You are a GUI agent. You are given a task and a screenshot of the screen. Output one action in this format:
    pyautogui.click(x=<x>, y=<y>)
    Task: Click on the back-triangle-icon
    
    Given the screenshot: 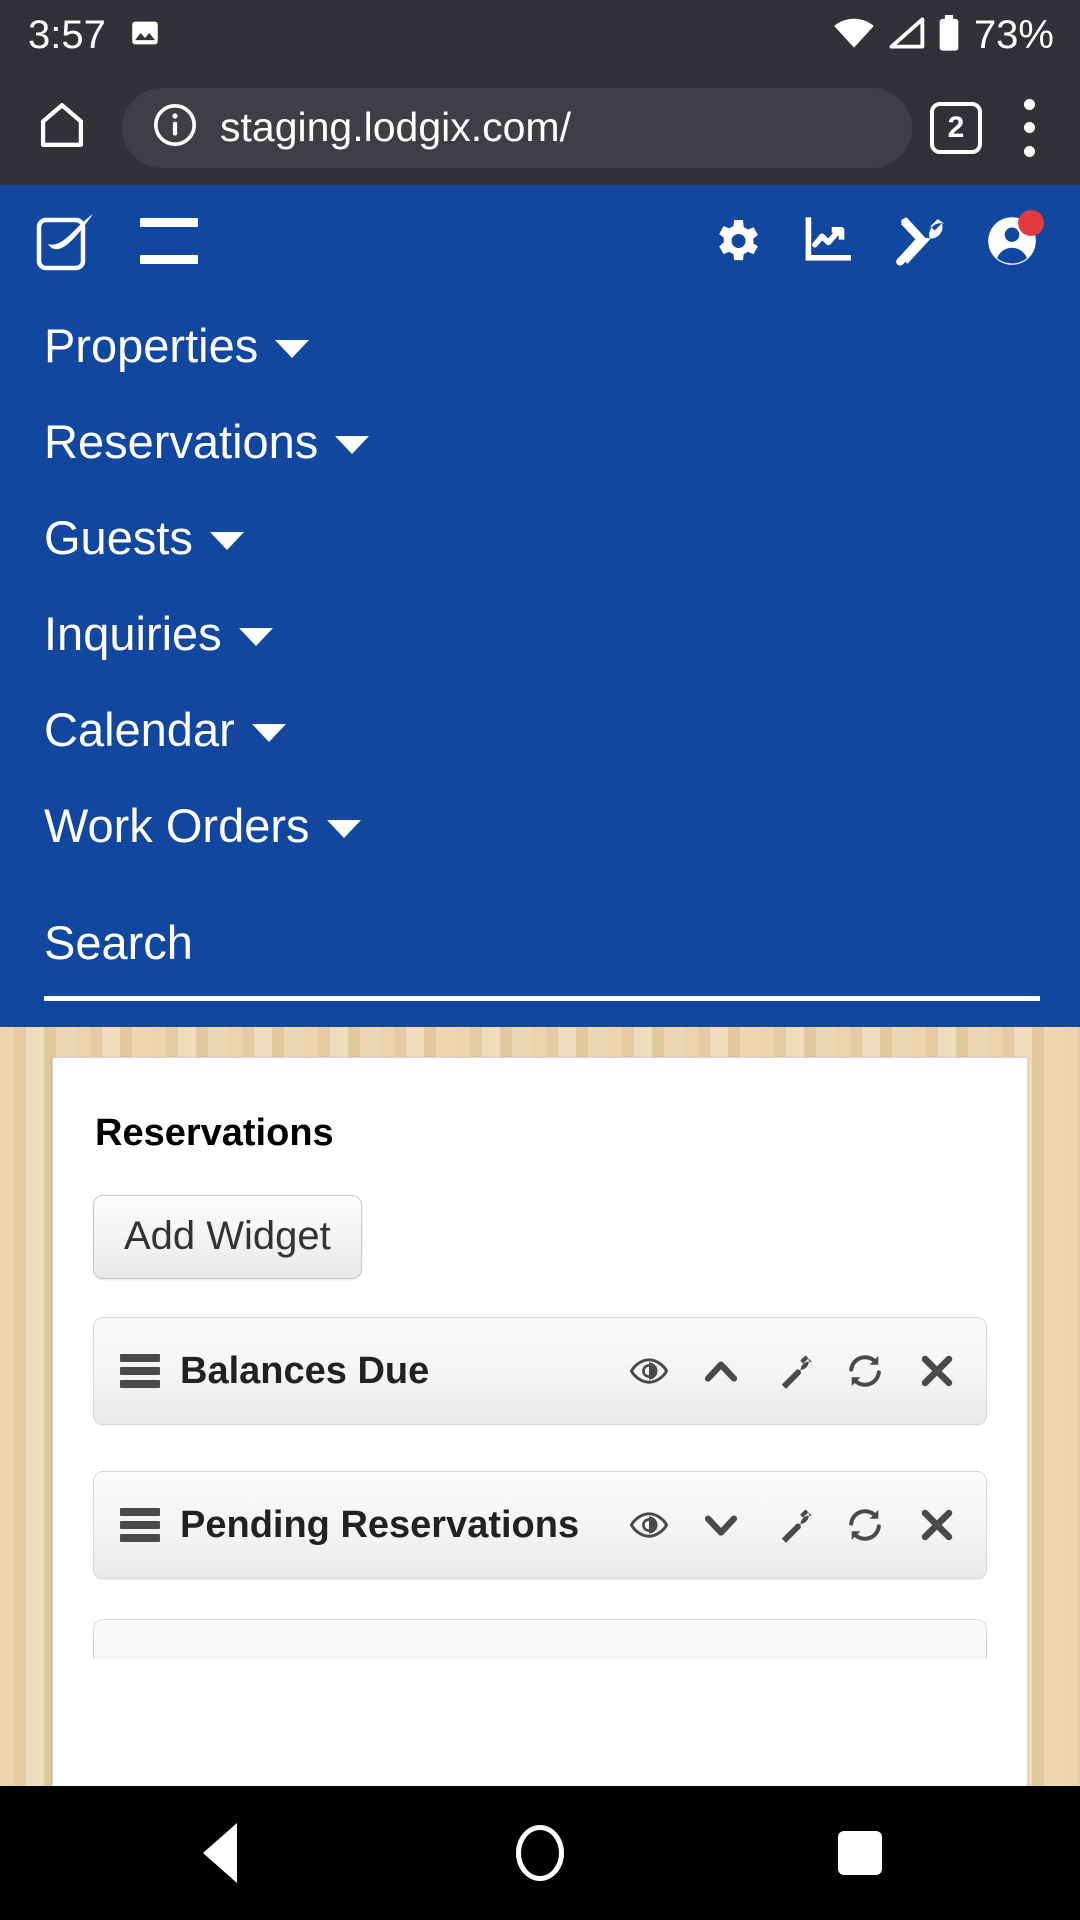 What is the action you would take?
    pyautogui.click(x=220, y=1853)
    